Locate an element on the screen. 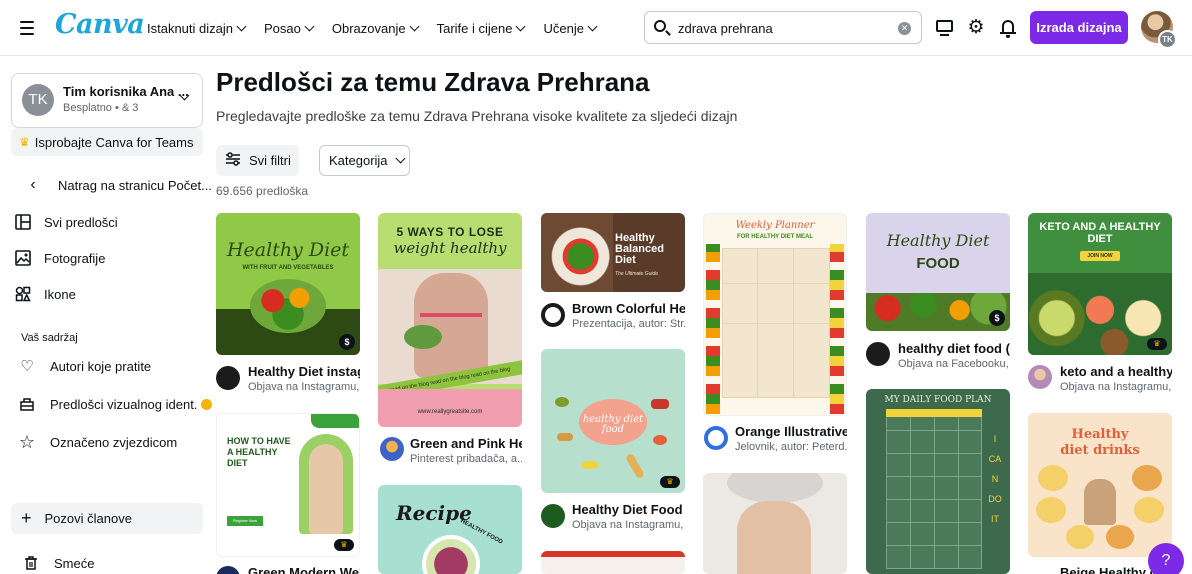  filter-icon is located at coordinates (233, 160).